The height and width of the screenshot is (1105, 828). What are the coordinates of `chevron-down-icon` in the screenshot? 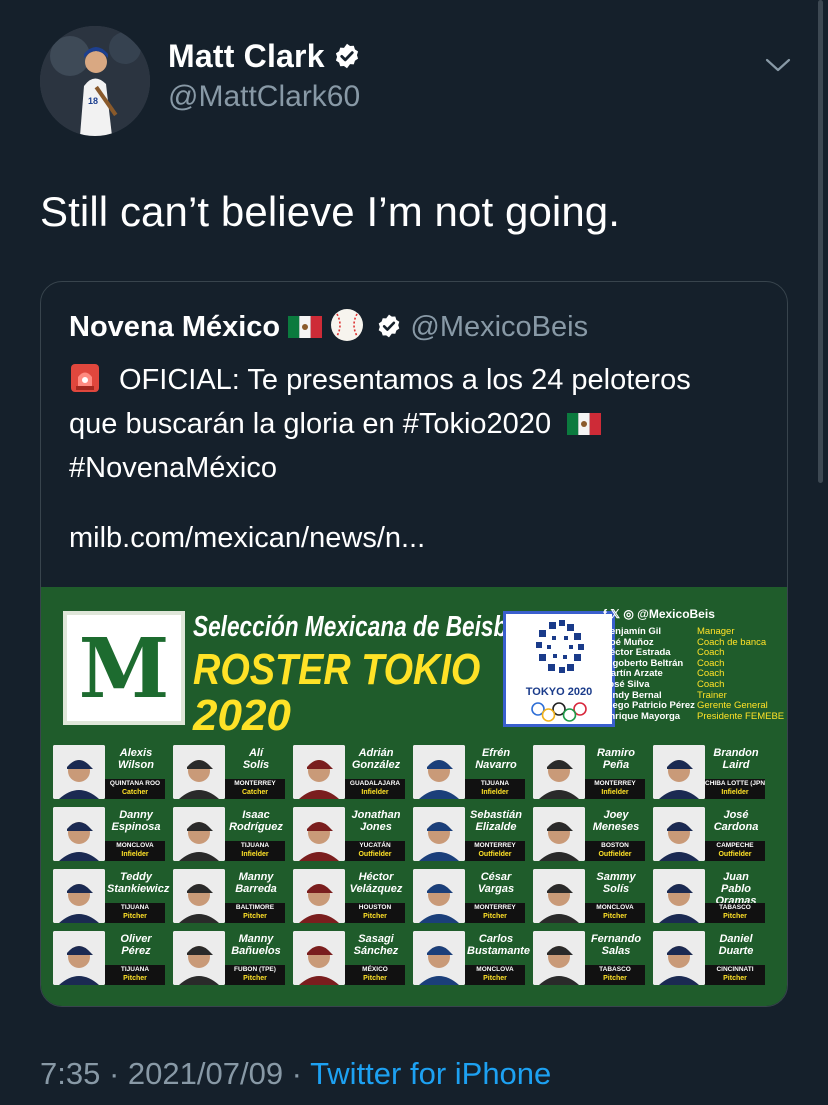 It's located at (778, 64).